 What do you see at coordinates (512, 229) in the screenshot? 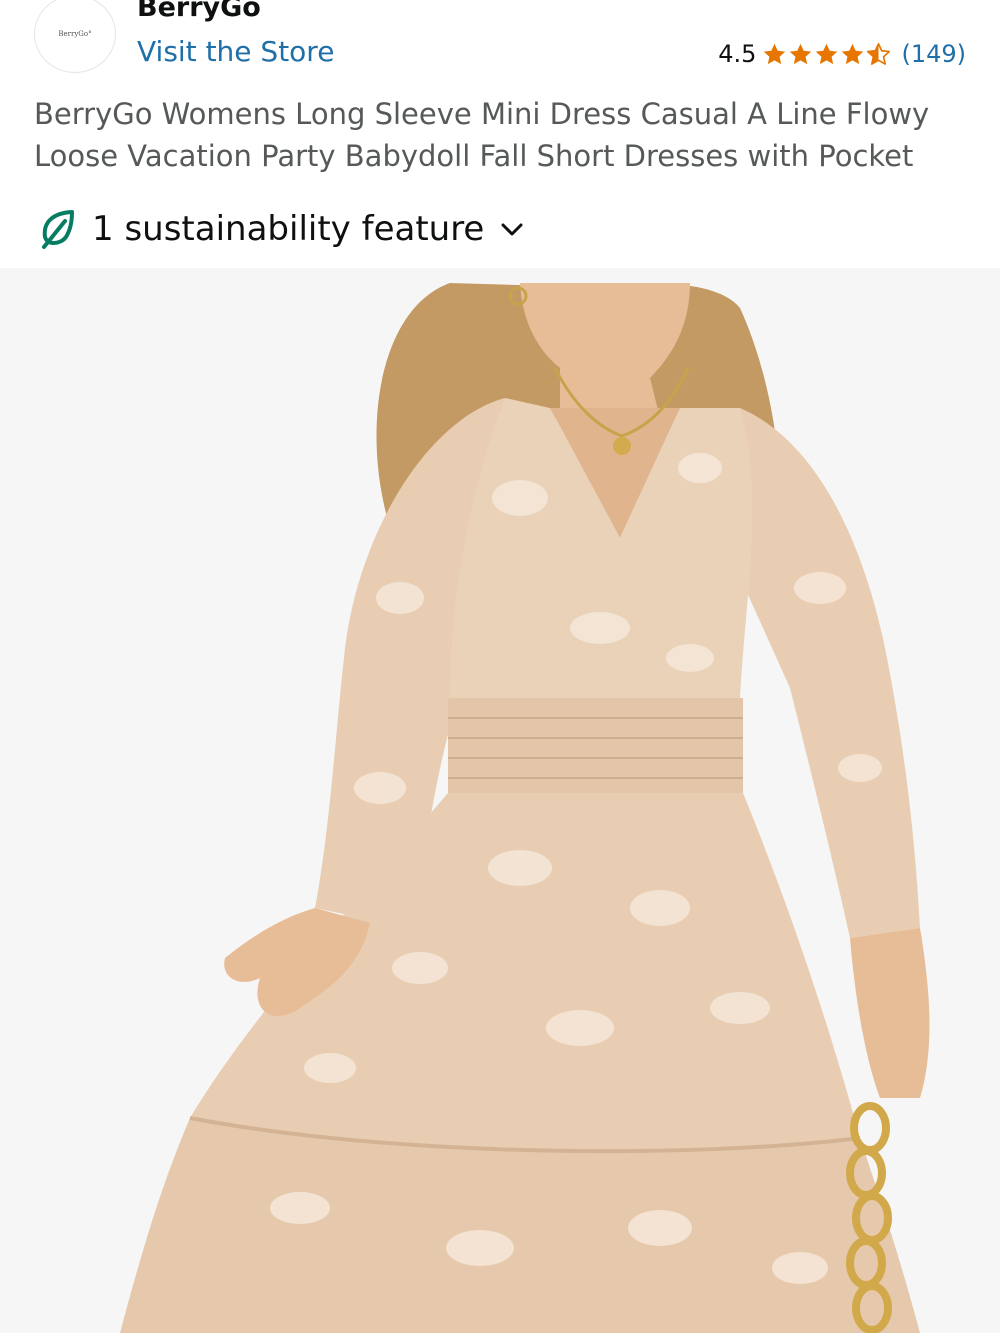
I see `chevron-down-icon` at bounding box center [512, 229].